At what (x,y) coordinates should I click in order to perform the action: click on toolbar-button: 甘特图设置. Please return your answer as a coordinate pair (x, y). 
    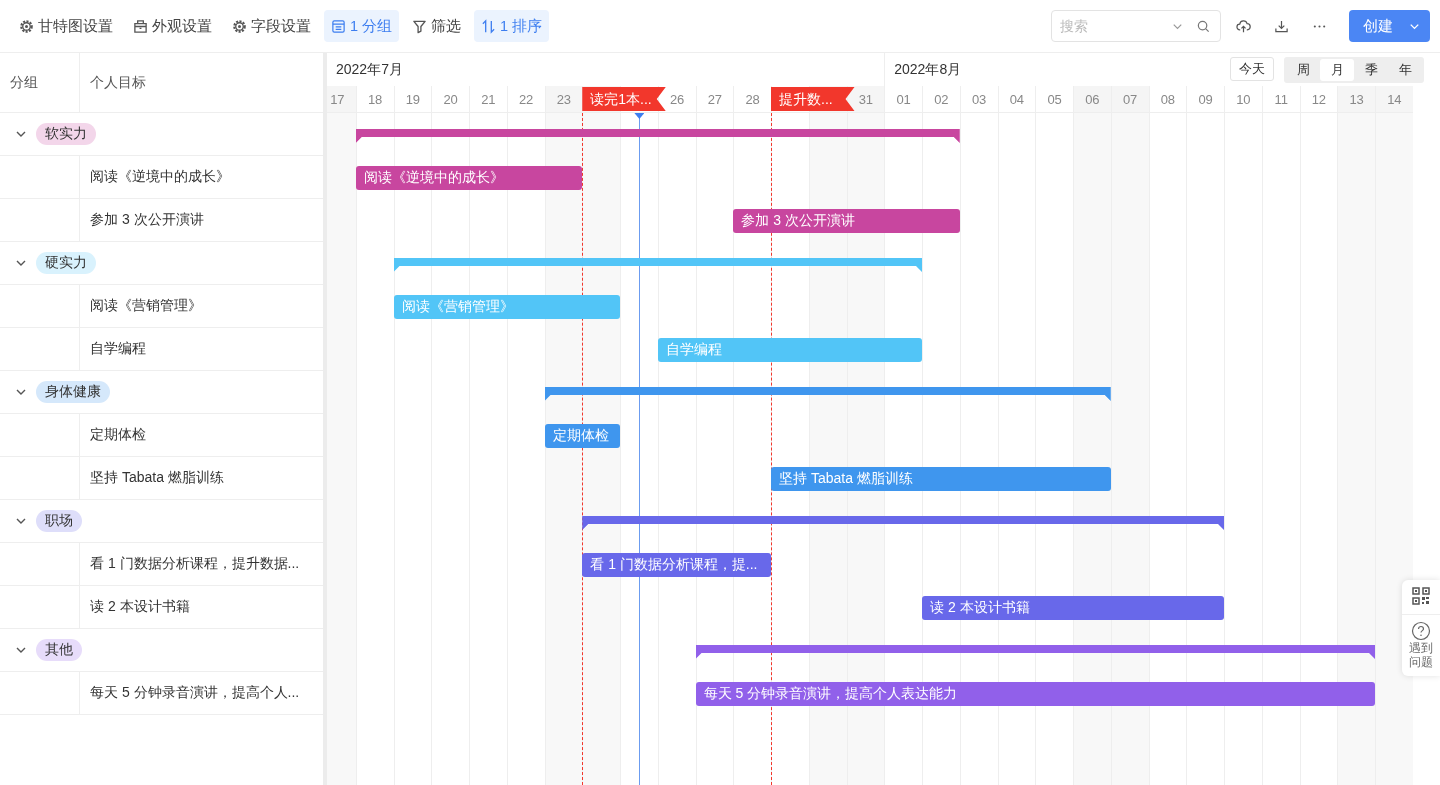
    Looking at the image, I should click on (66, 26).